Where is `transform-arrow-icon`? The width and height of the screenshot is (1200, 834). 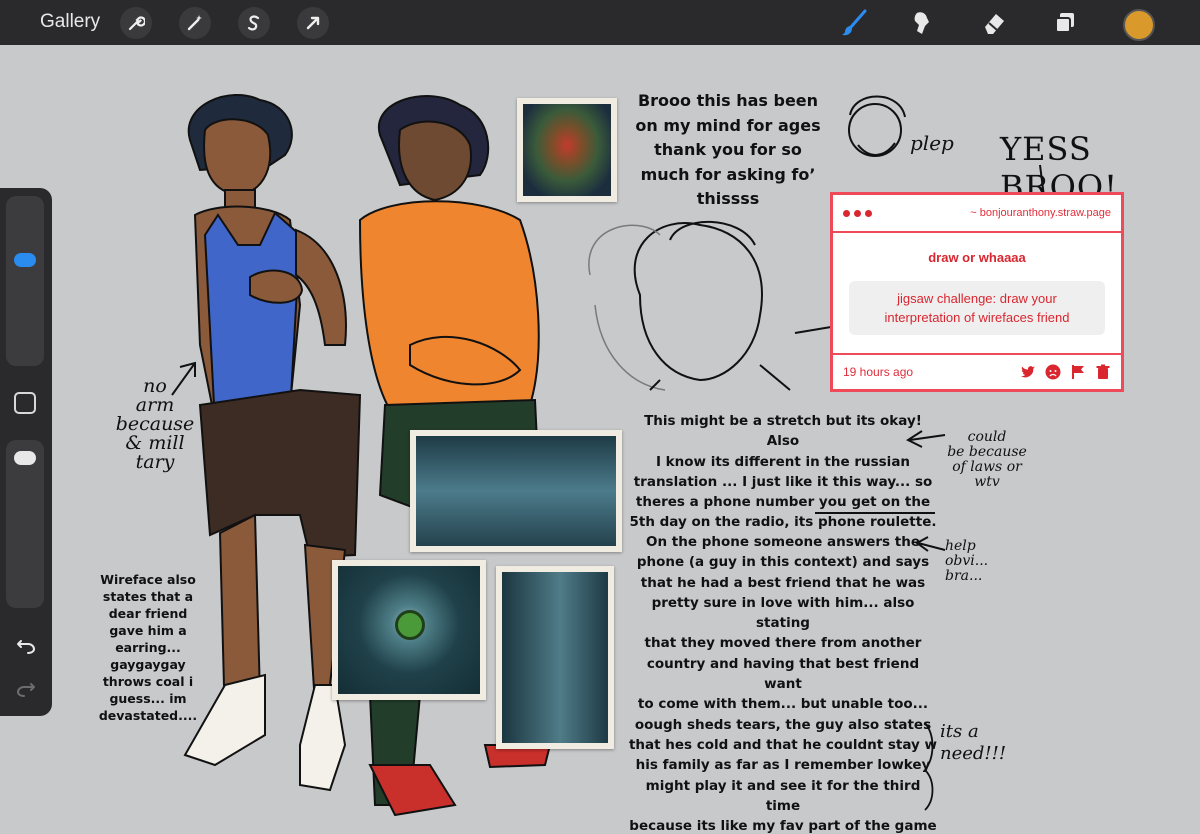 transform-arrow-icon is located at coordinates (313, 23).